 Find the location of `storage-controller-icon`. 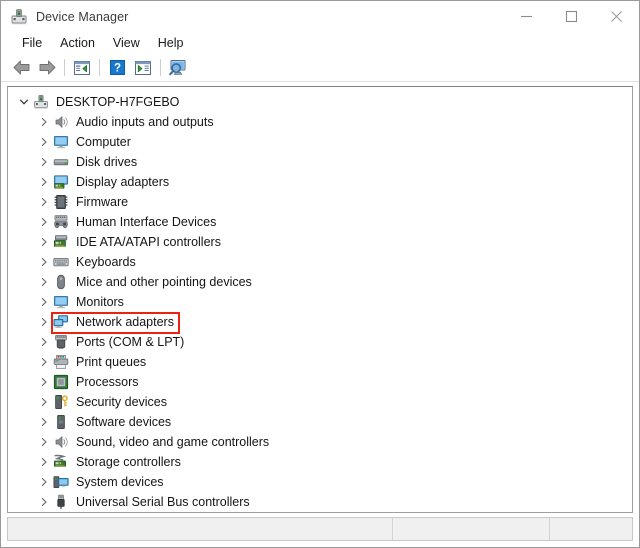

storage-controller-icon is located at coordinates (60, 460).